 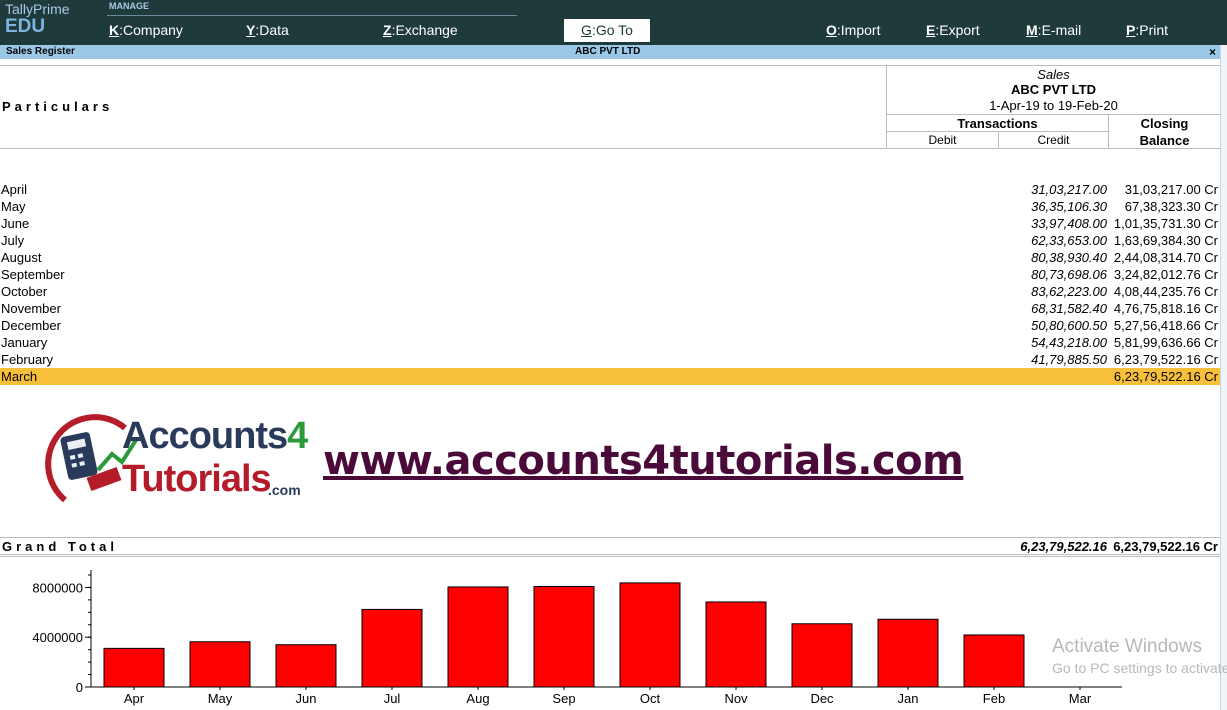 What do you see at coordinates (586, 30) in the screenshot?
I see `menu-key: G` at bounding box center [586, 30].